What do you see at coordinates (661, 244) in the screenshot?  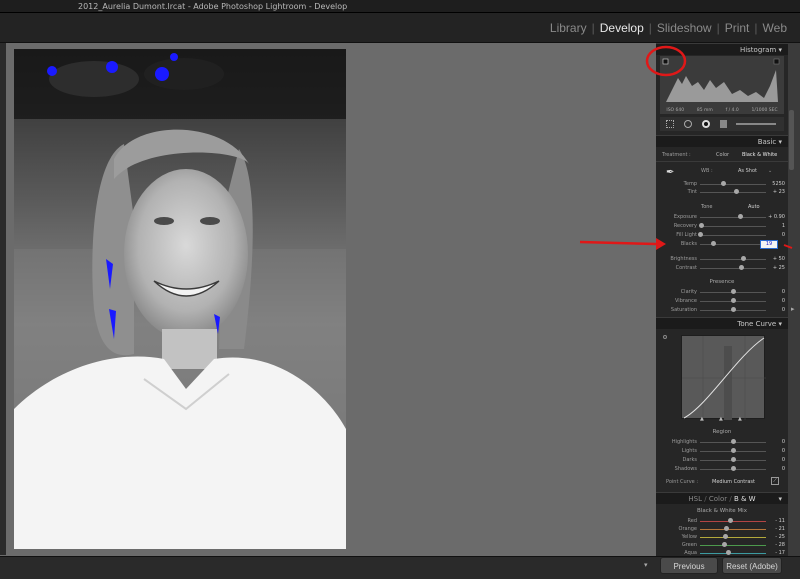 I see `annotation-arrow-head` at bounding box center [661, 244].